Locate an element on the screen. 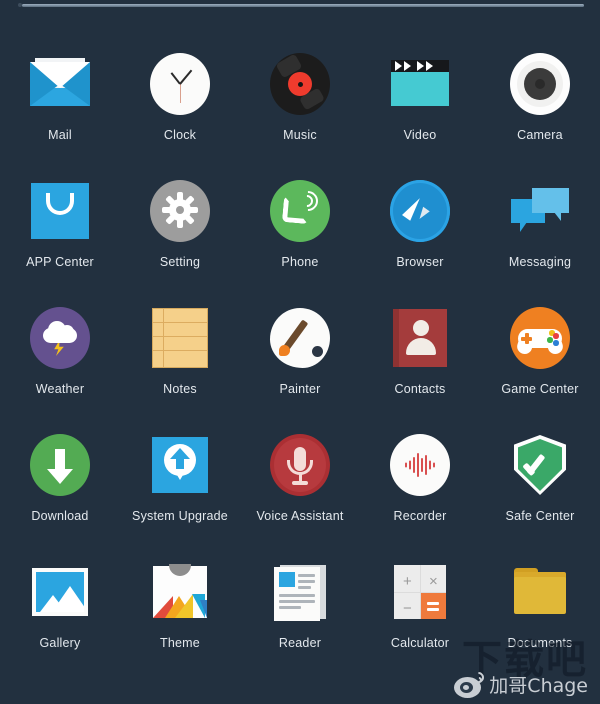 The width and height of the screenshot is (600, 704). app-tile-app-center: APP Center is located at coordinates (60, 224).